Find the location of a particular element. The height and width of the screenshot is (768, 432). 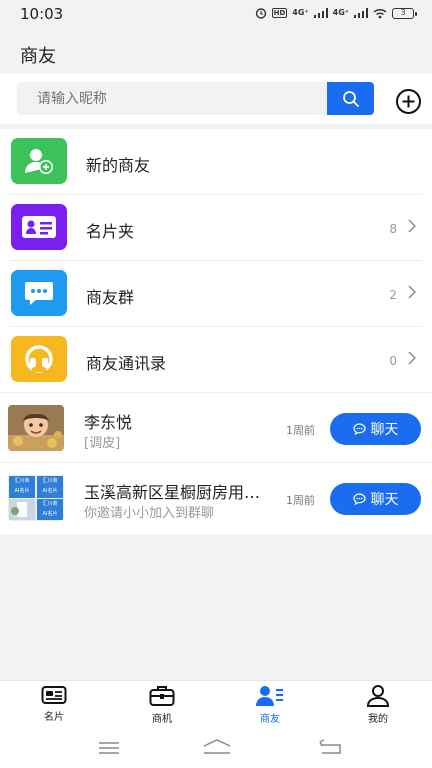

headset-icon is located at coordinates (39, 359).